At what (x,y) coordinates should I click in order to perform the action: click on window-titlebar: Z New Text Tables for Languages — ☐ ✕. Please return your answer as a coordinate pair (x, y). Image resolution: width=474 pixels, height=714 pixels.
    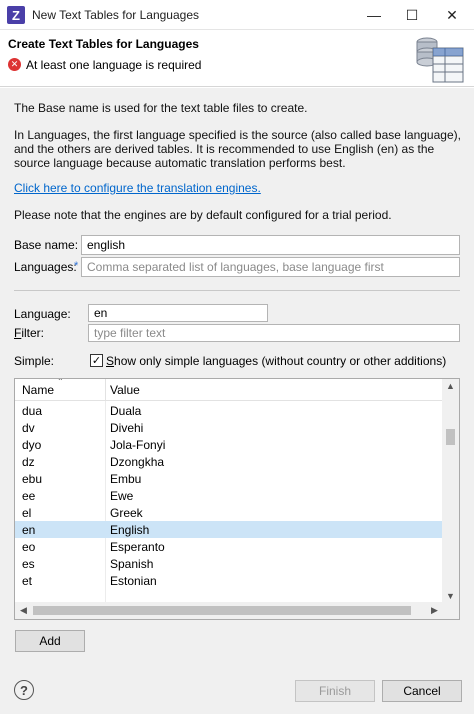
    Looking at the image, I should click on (237, 15).